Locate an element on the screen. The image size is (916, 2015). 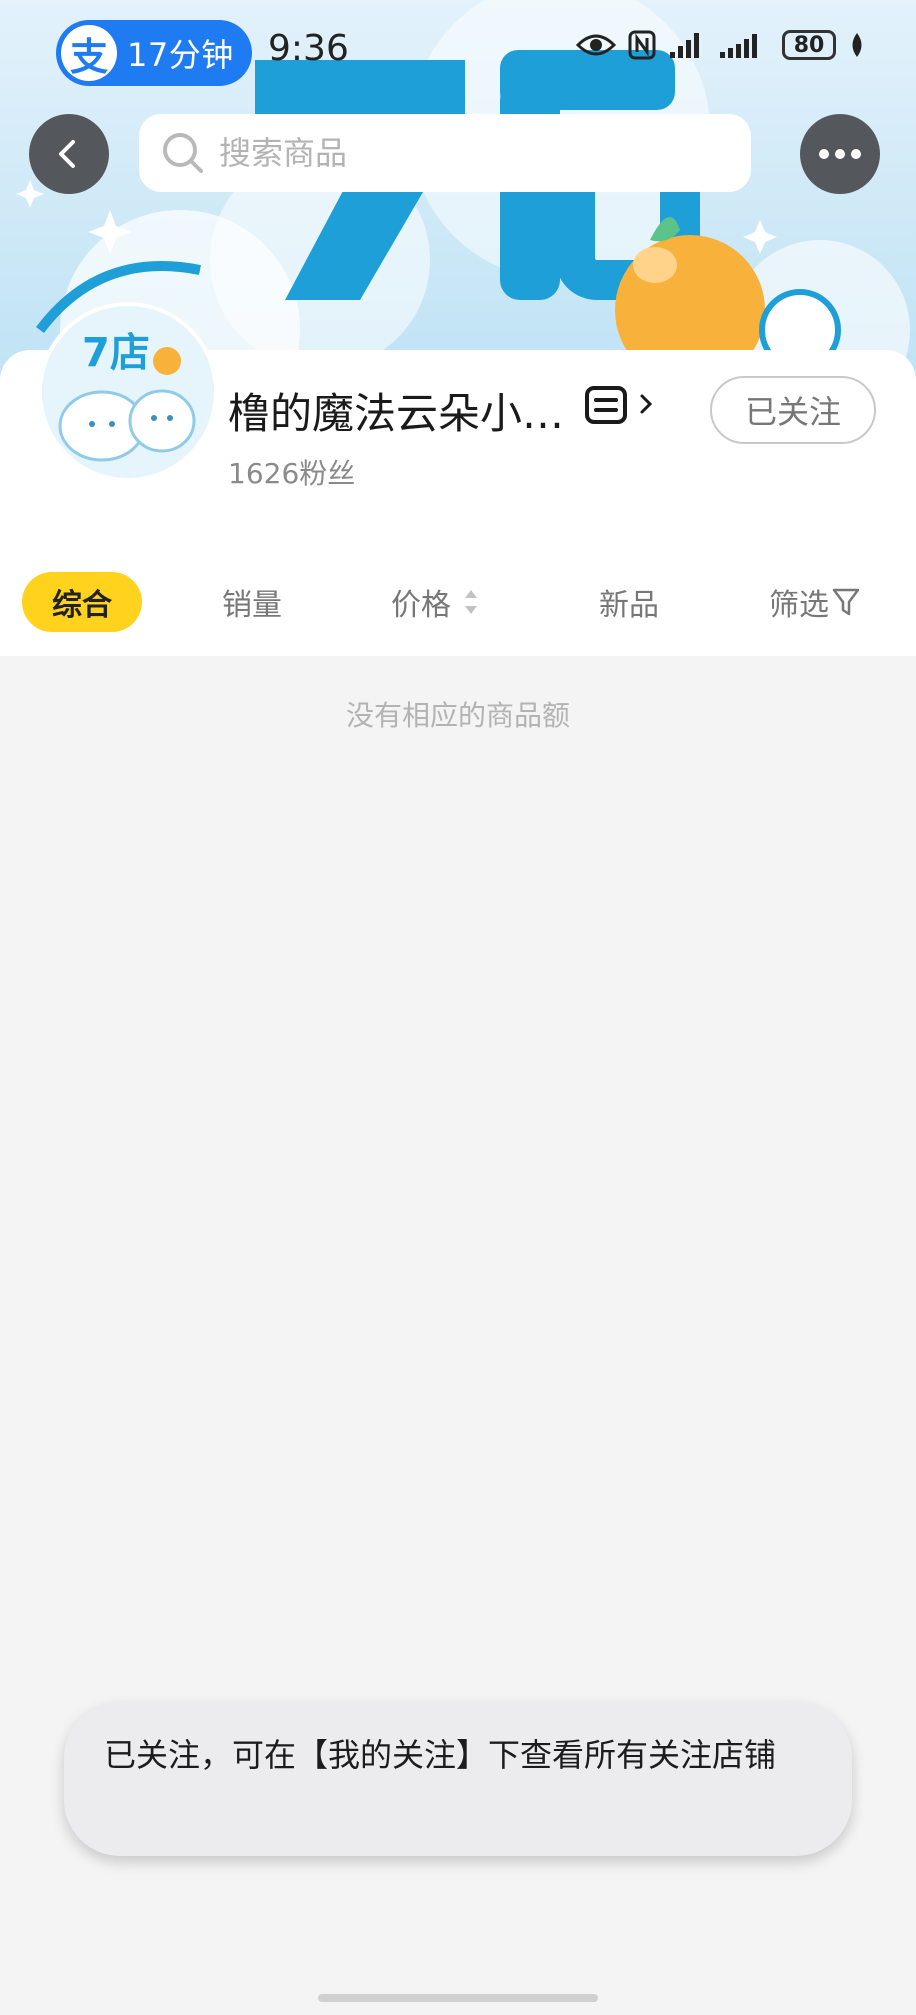
nfc-icon is located at coordinates (642, 45).